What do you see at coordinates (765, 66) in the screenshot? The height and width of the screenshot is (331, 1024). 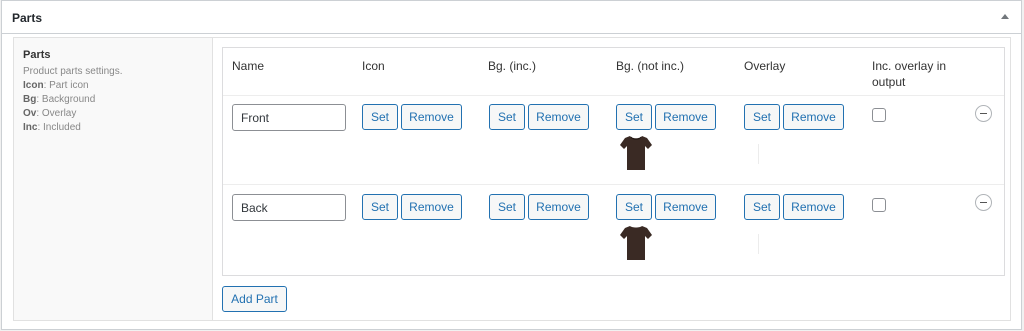 I see `column-header-overlay: Overlay` at bounding box center [765, 66].